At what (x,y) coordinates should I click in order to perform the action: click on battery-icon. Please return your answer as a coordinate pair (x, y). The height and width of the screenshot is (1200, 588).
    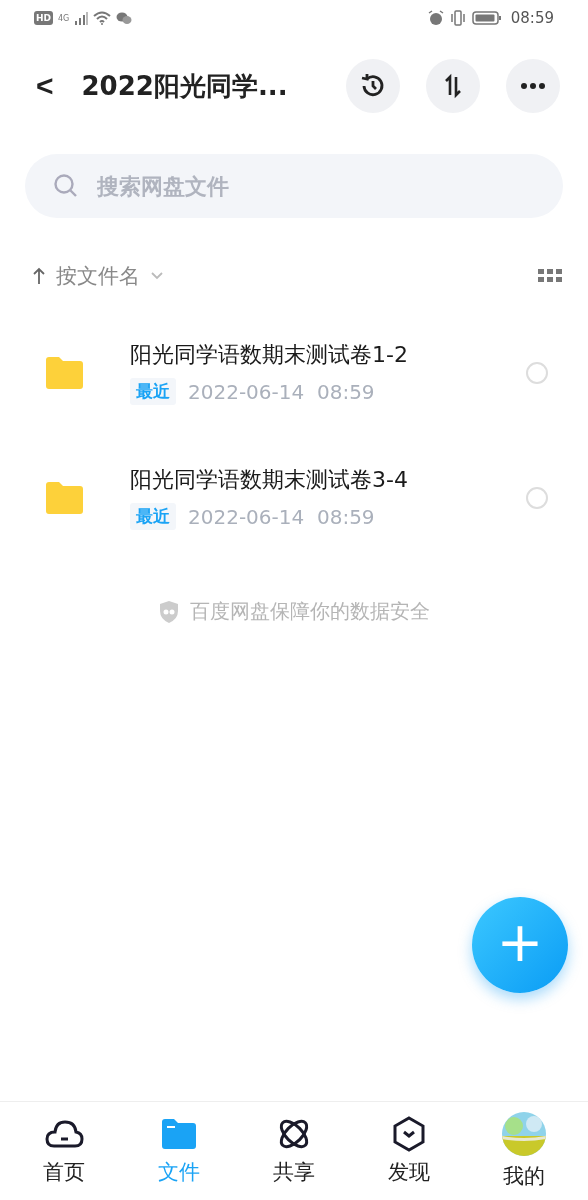
    Looking at the image, I should click on (486, 18).